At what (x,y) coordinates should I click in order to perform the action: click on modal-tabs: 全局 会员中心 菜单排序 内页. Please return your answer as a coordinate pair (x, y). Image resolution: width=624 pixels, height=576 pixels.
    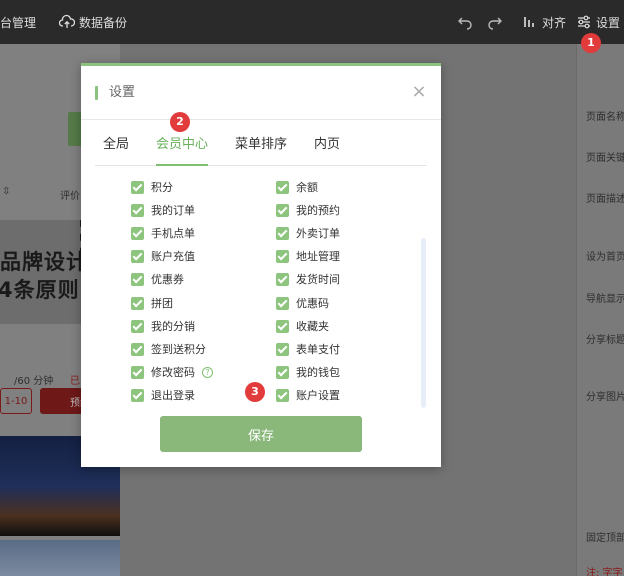
    Looking at the image, I should click on (261, 146).